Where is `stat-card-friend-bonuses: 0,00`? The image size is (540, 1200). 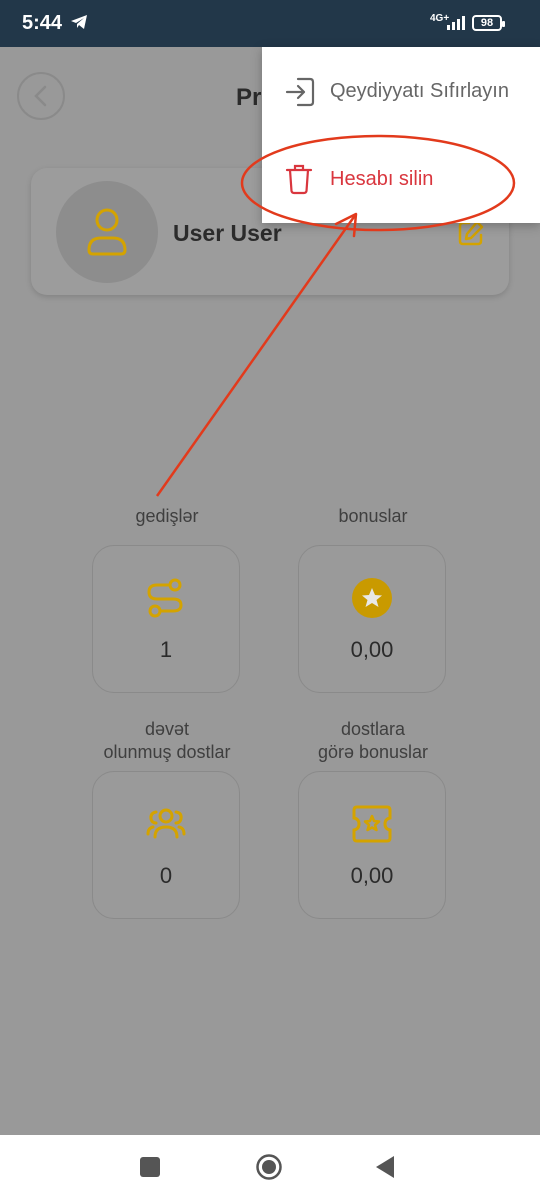 stat-card-friend-bonuses: 0,00 is located at coordinates (372, 845).